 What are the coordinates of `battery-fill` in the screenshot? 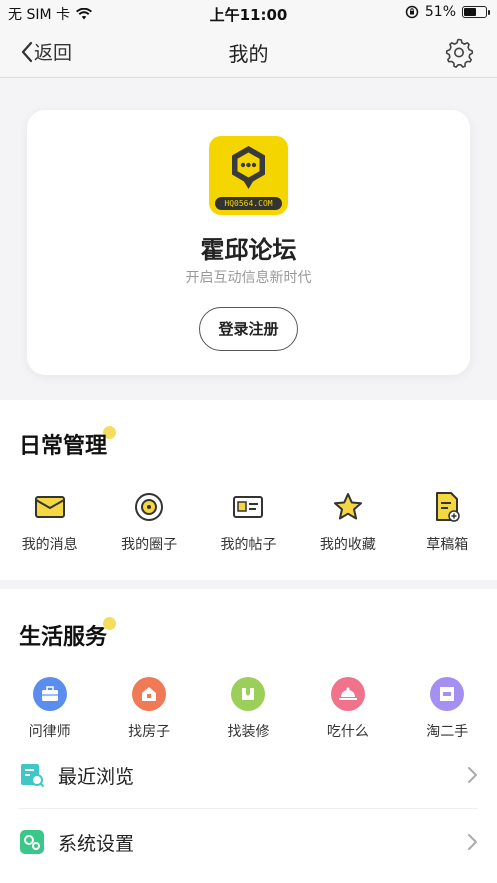 It's located at (470, 12).